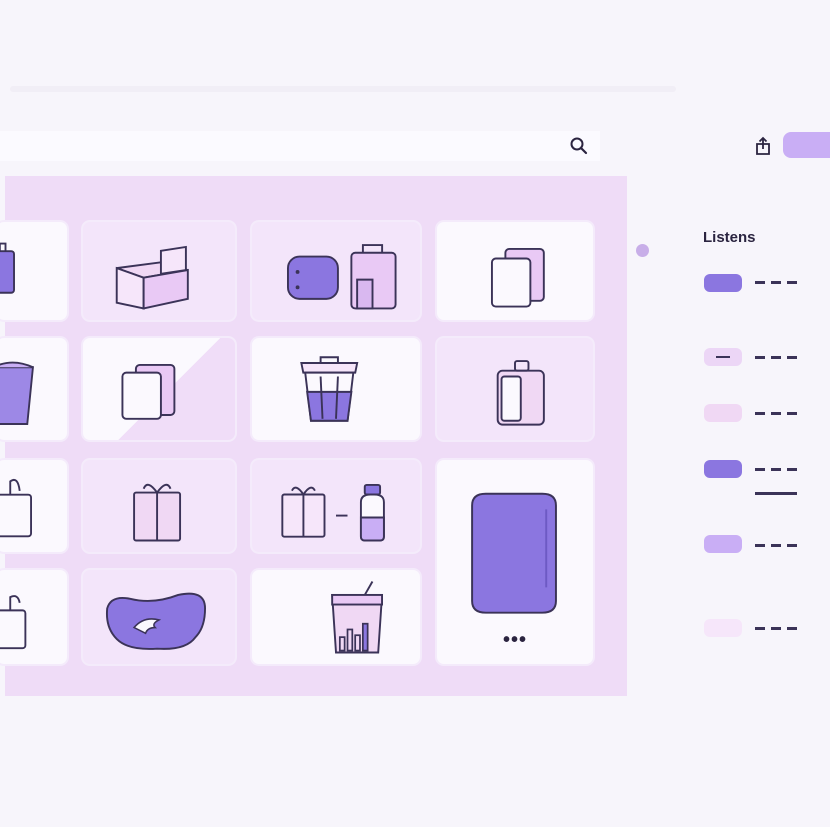 The image size is (830, 827). I want to click on basket-tile, so click(34, 389).